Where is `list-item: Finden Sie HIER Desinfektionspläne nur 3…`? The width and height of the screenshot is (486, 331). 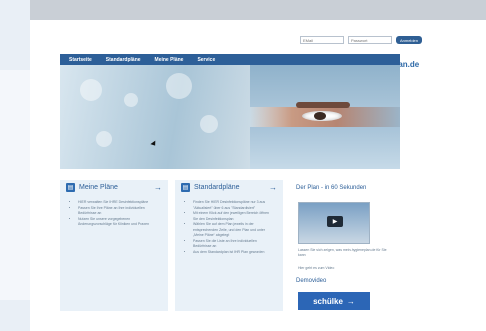 list-item: Finden Sie HIER Desinfektionspläne nur 3… is located at coordinates (234, 205).